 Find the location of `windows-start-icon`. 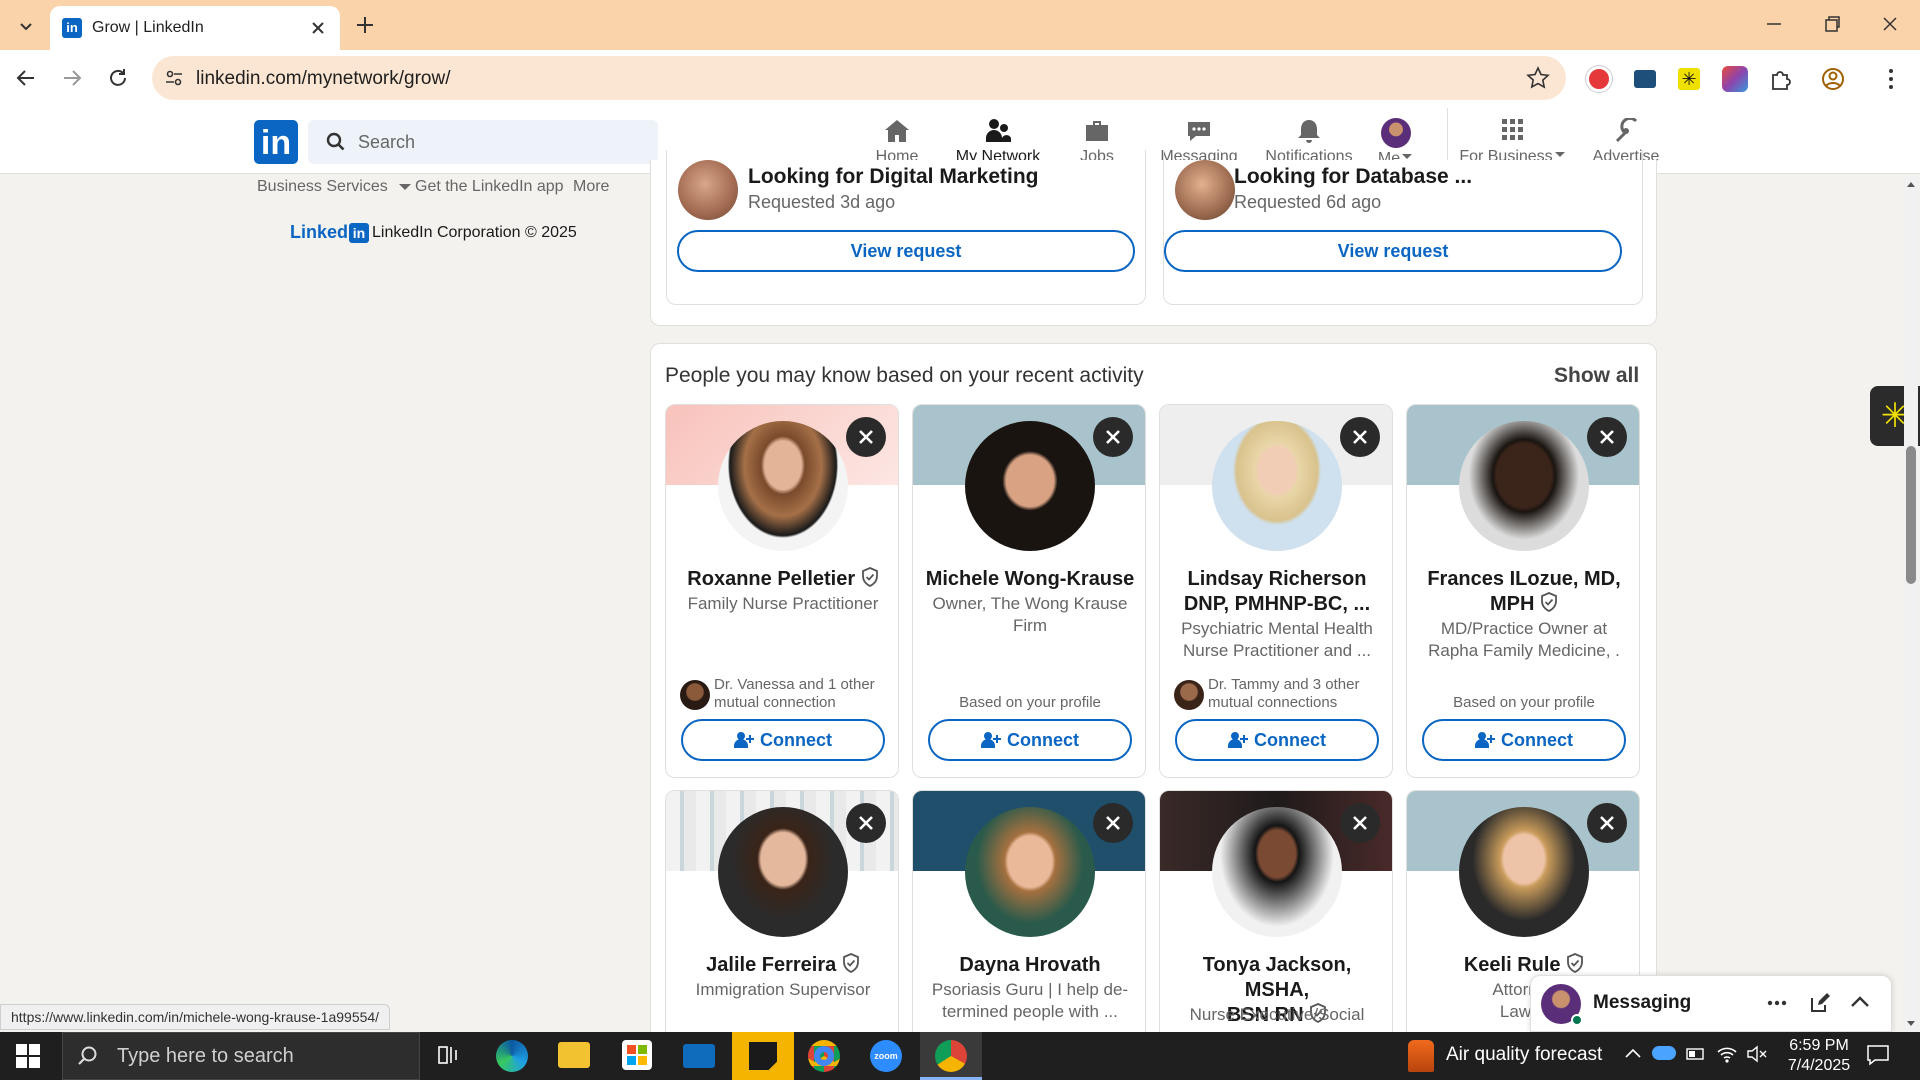

windows-start-icon is located at coordinates (28, 1056).